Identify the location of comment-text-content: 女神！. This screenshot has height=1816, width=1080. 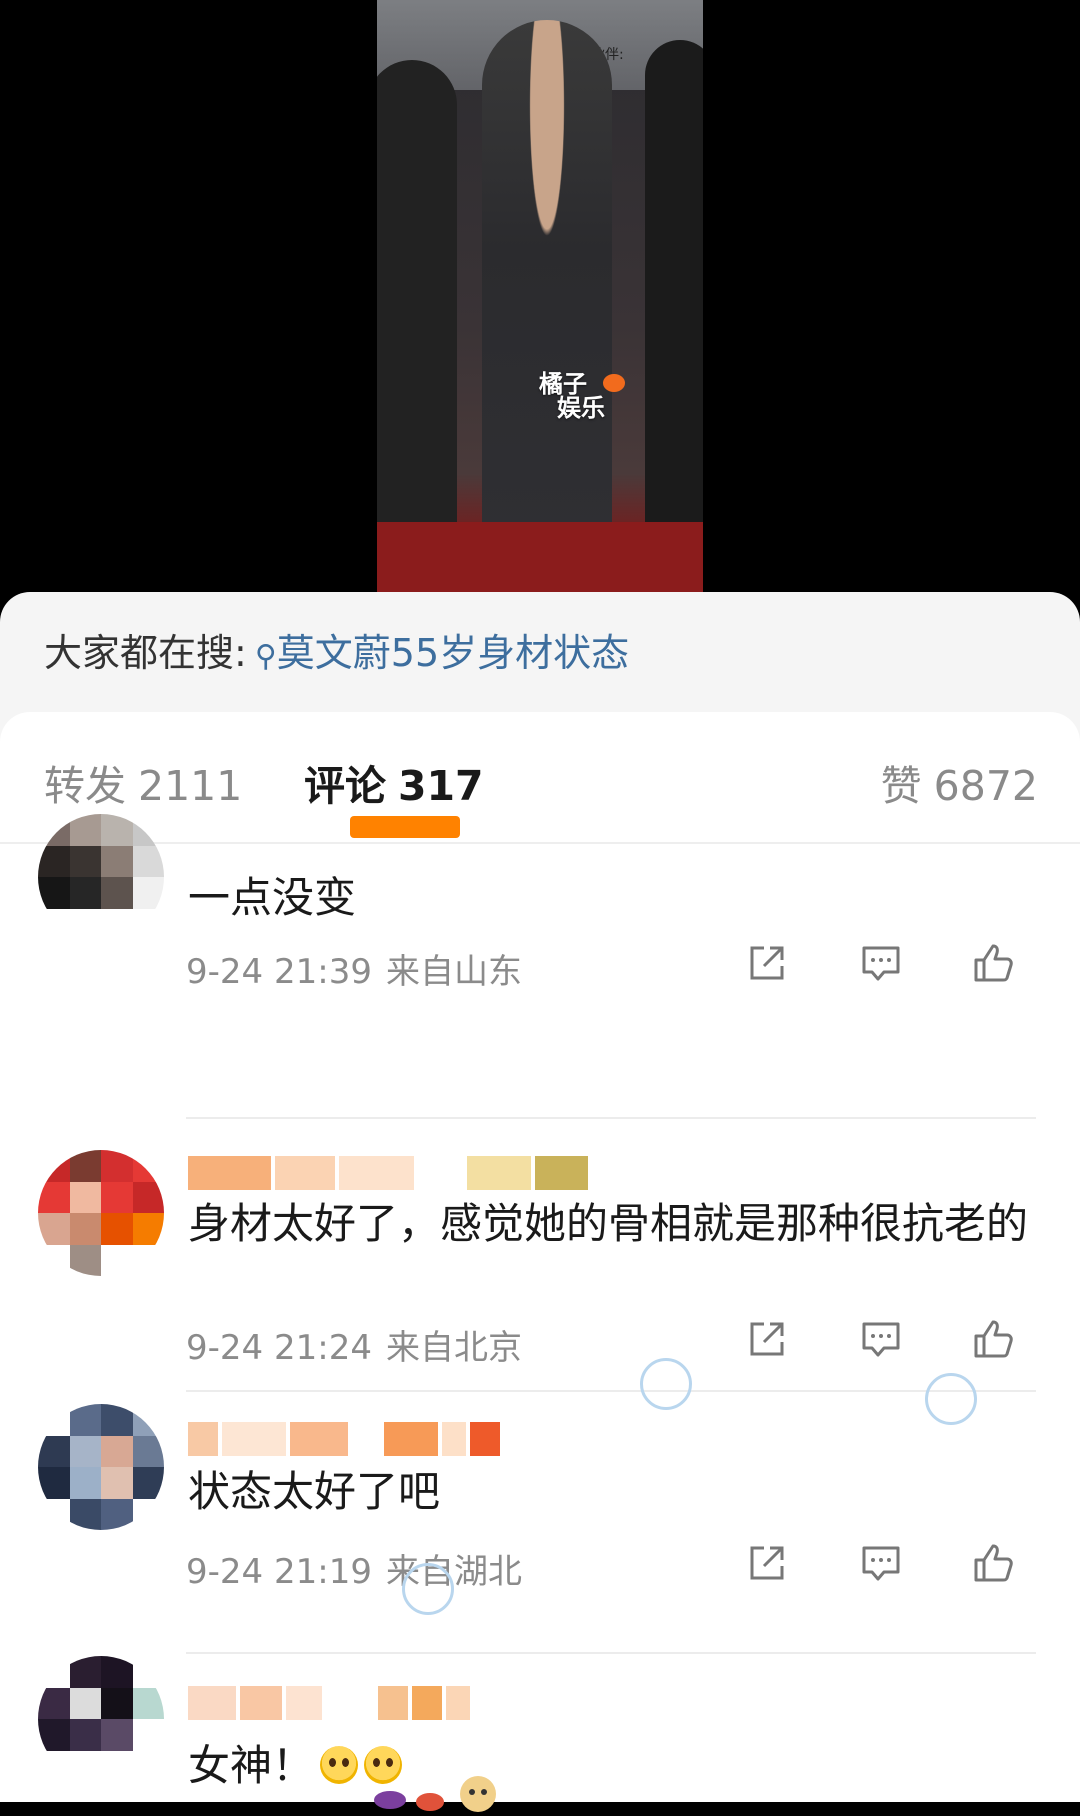
(251, 1765).